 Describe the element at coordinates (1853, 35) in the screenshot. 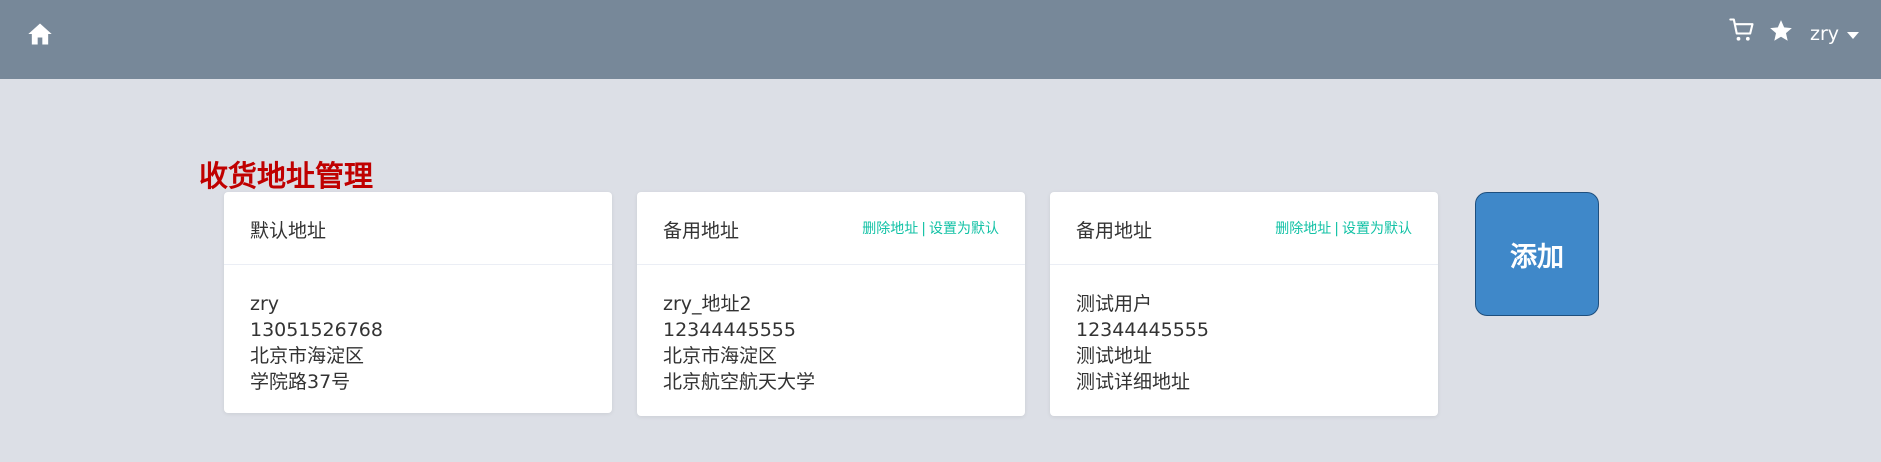

I see `chevron-down-icon` at that location.